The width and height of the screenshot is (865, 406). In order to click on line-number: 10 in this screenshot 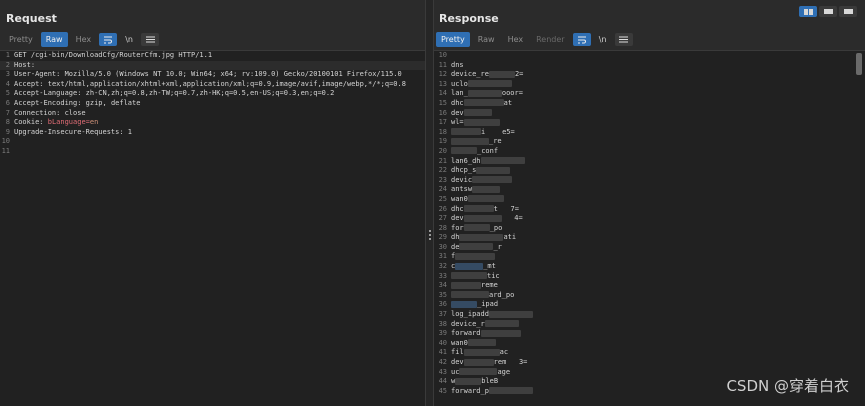, I will do `click(442, 55)`.